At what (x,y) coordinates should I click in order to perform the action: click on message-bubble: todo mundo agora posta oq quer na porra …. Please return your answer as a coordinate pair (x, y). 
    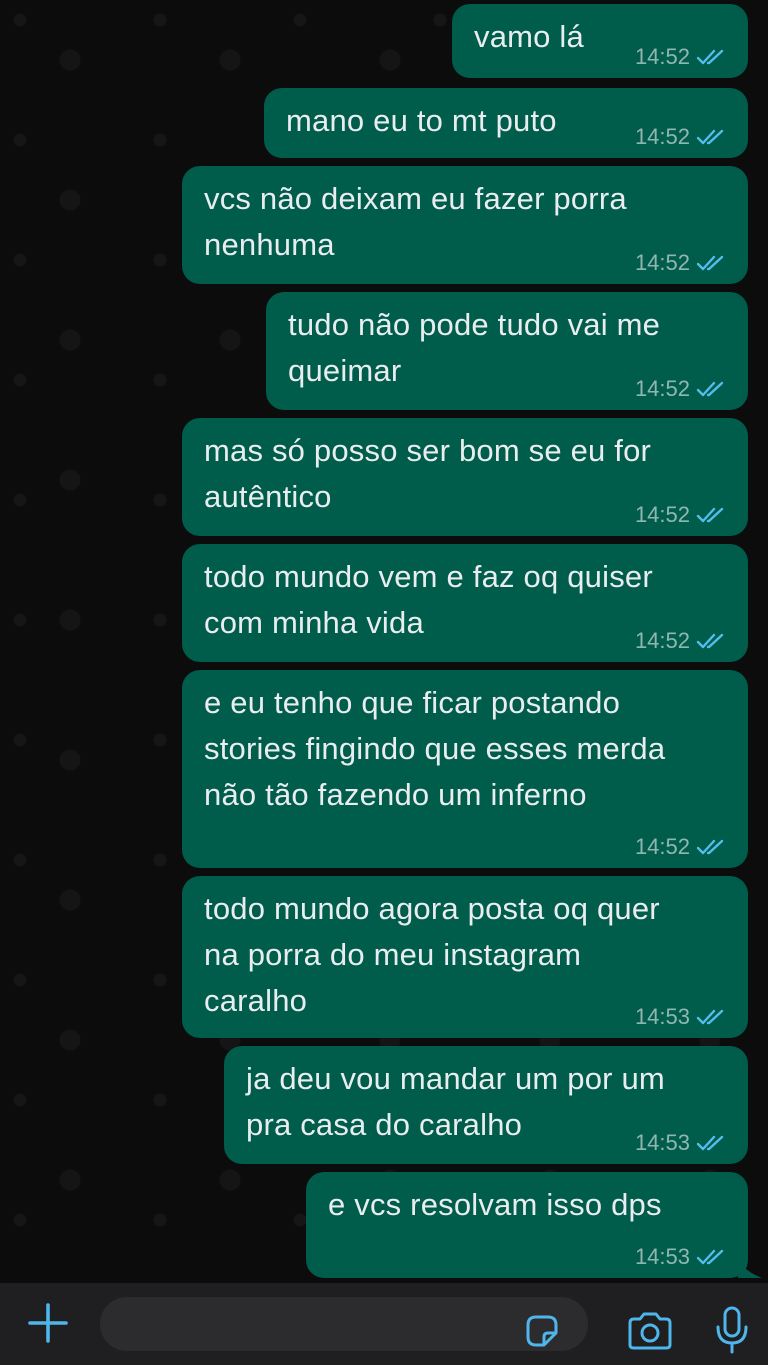
    Looking at the image, I should click on (465, 957).